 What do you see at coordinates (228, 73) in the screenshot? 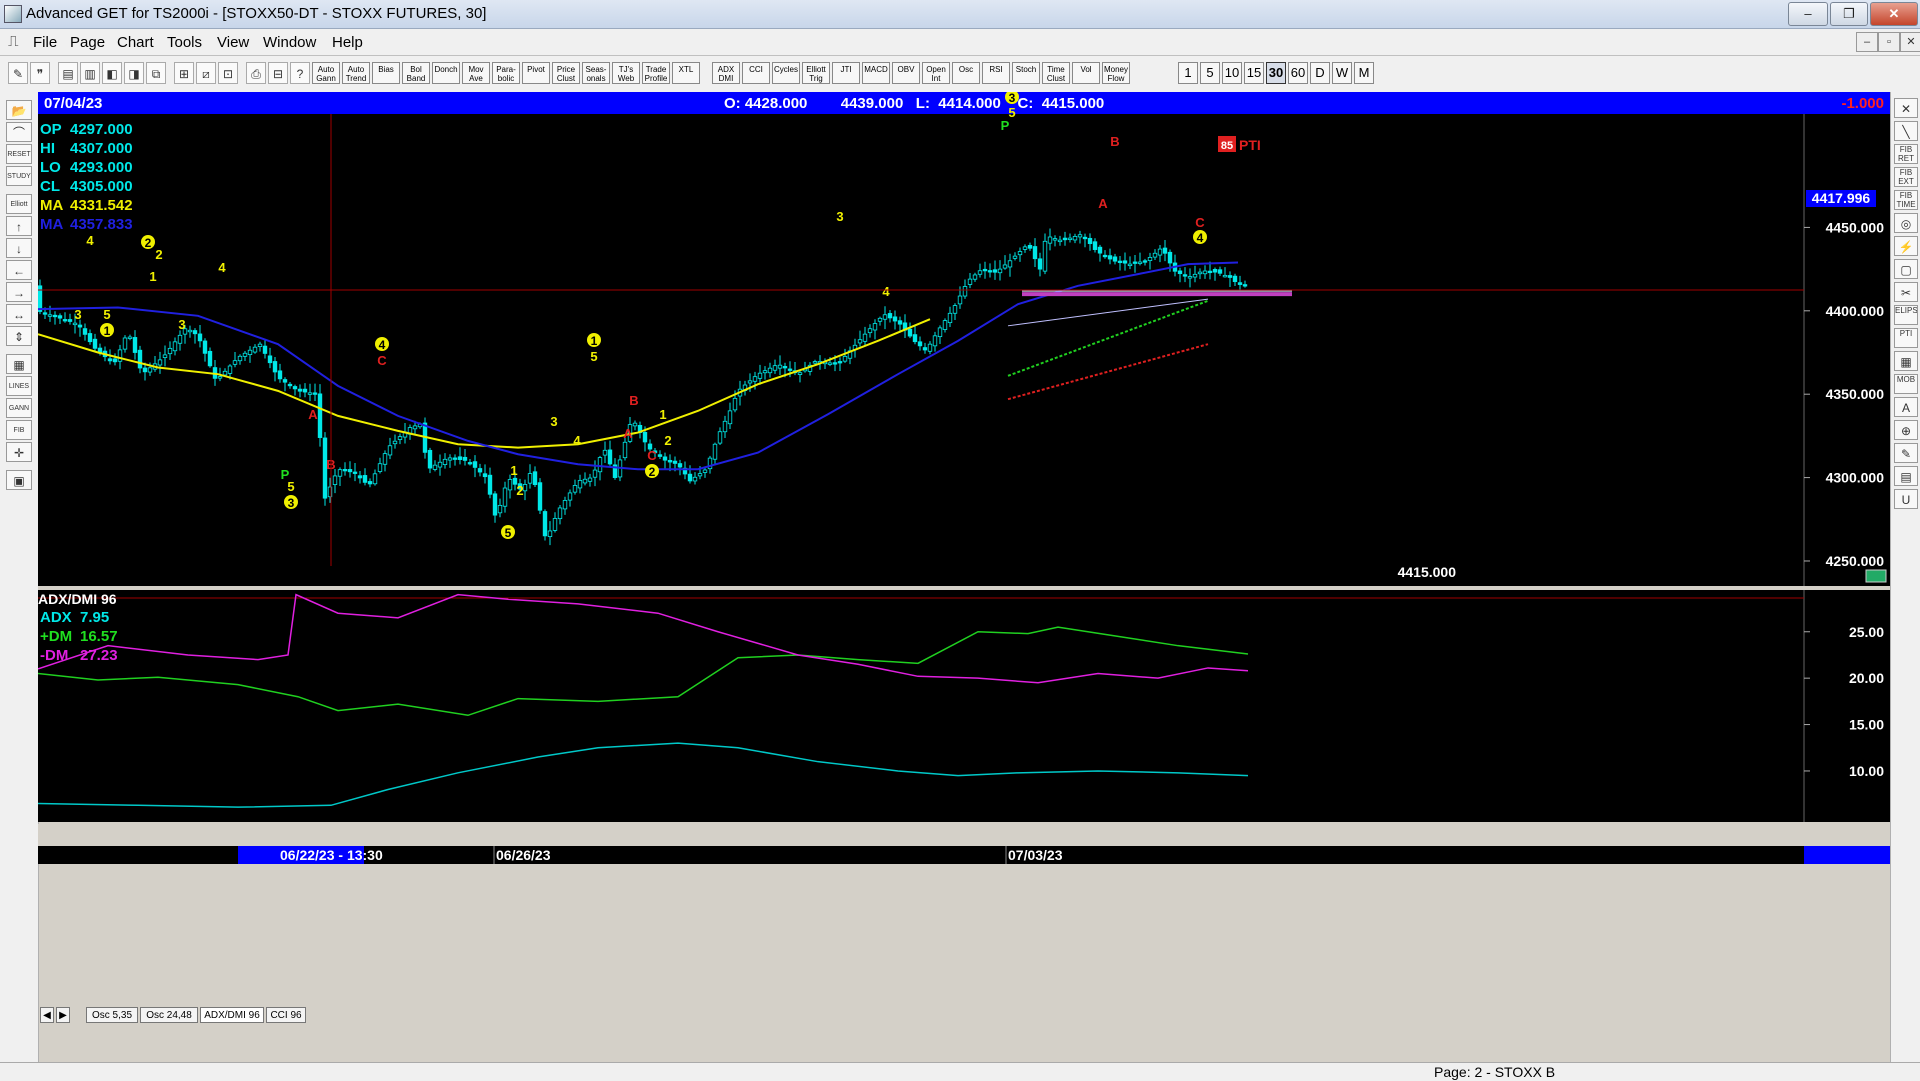
I see `toolbar-icon-button: ⊡` at bounding box center [228, 73].